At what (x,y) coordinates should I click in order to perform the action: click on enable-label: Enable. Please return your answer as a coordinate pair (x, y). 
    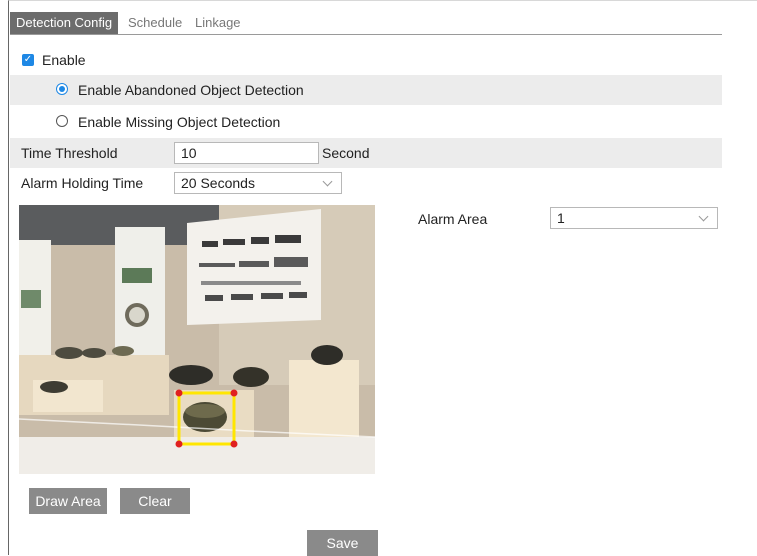
    Looking at the image, I should click on (64, 60).